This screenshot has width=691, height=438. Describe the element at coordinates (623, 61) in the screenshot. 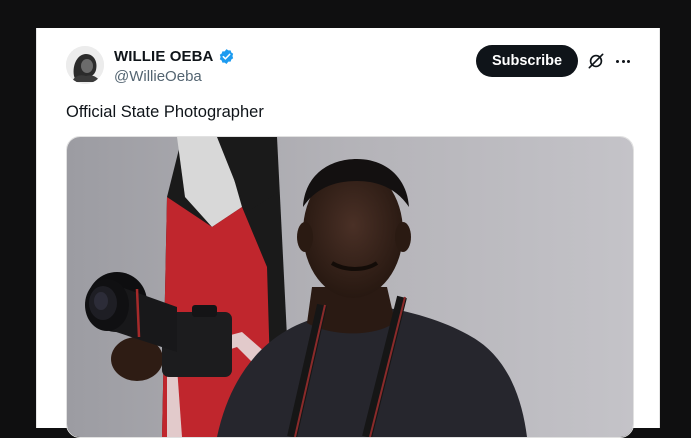

I see `more-options-icon` at that location.